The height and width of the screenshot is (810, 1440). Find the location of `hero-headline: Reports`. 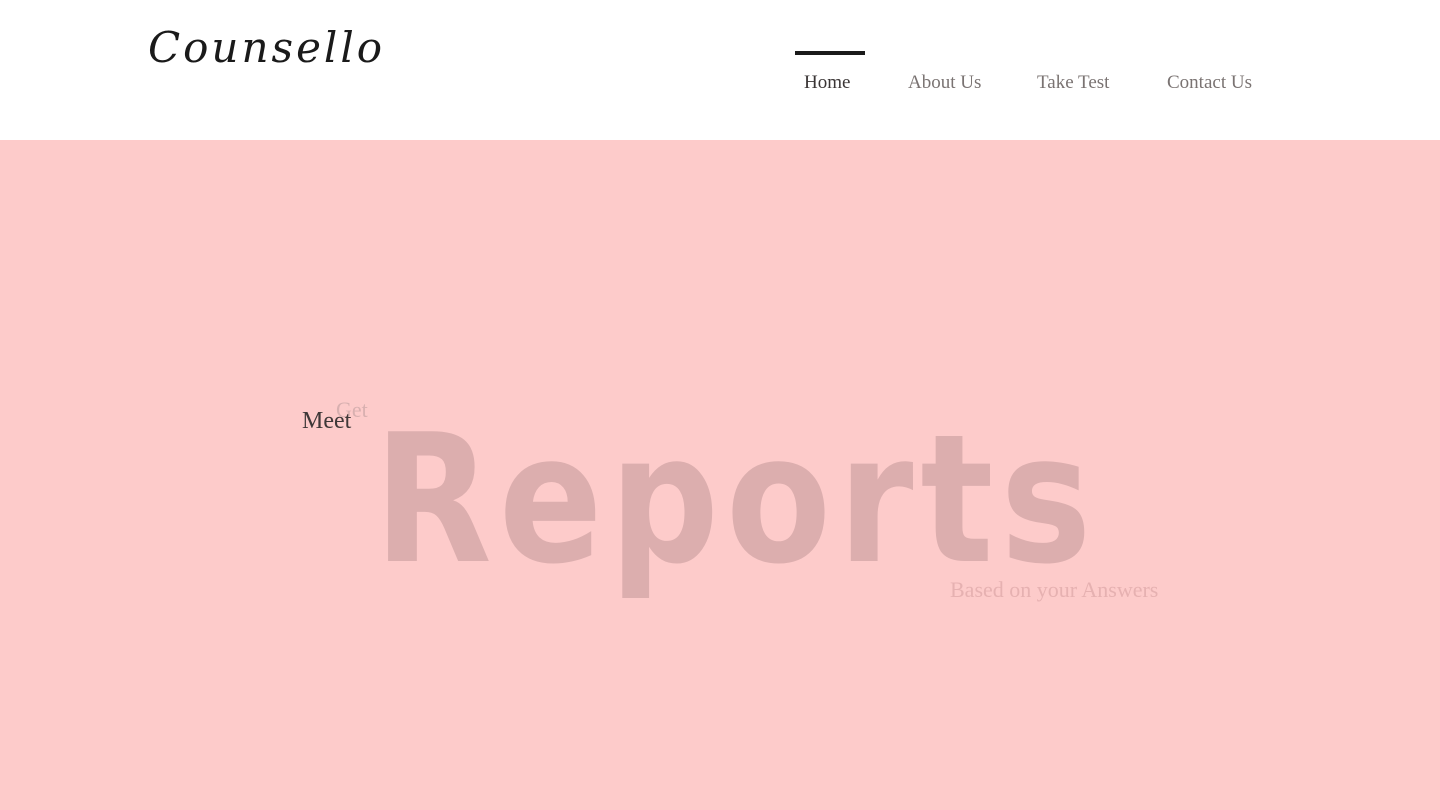

hero-headline: Reports is located at coordinates (736, 499).